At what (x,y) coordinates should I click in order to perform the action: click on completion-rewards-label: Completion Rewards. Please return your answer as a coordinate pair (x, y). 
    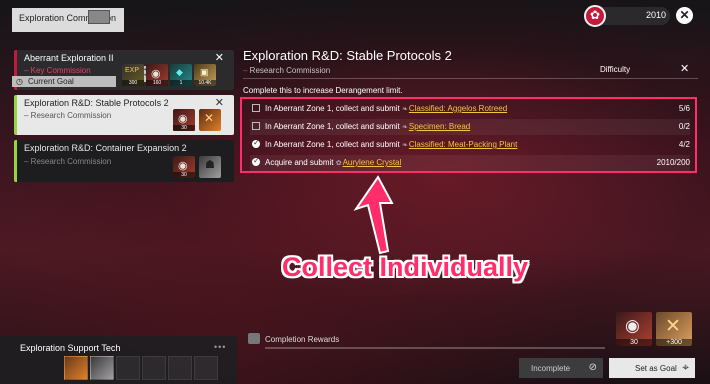
    Looking at the image, I should click on (302, 339).